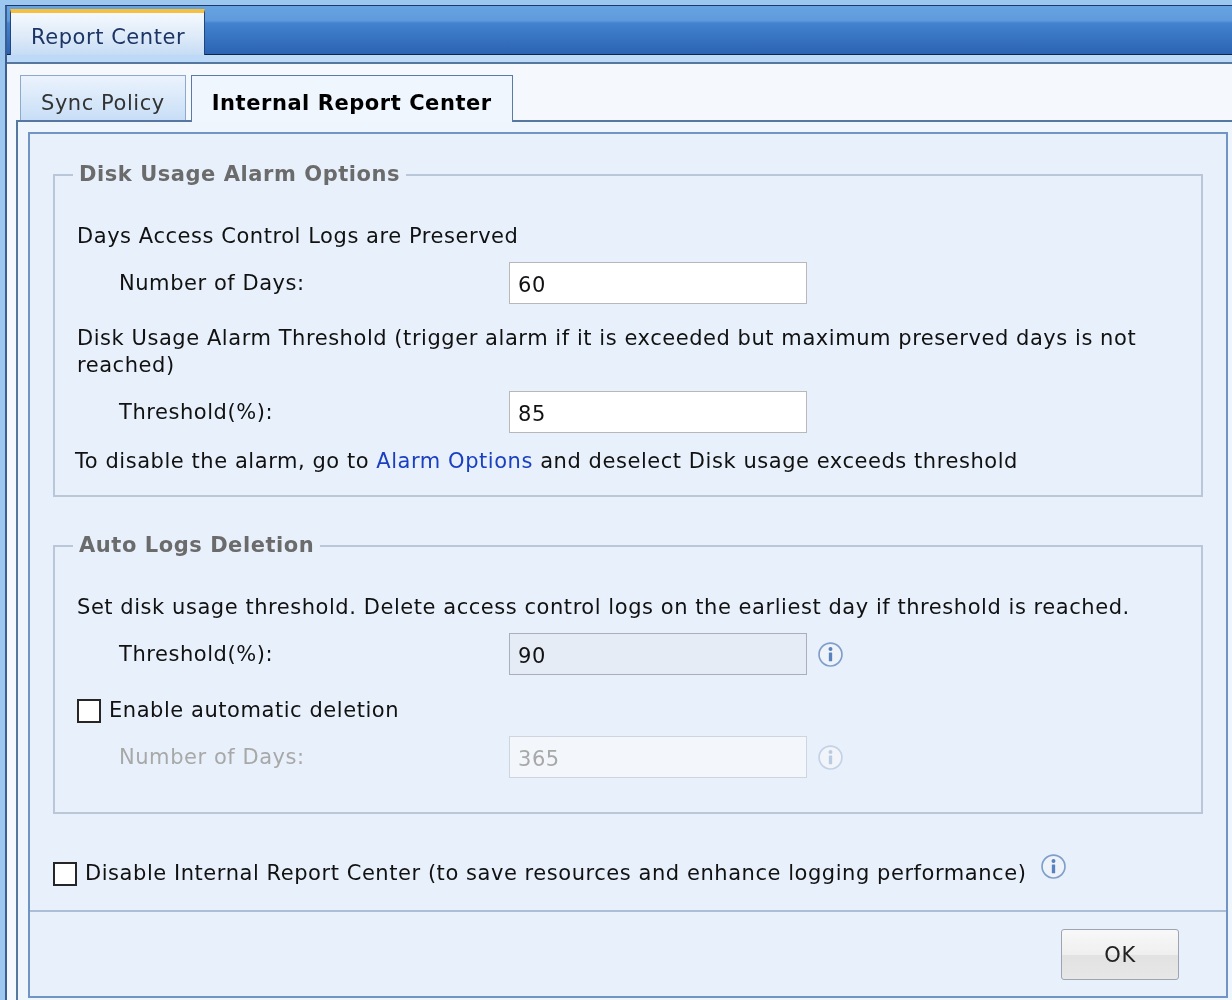 This screenshot has width=1232, height=1000. Describe the element at coordinates (197, 545) in the screenshot. I see `group-title: Auto Logs Deletion` at that location.